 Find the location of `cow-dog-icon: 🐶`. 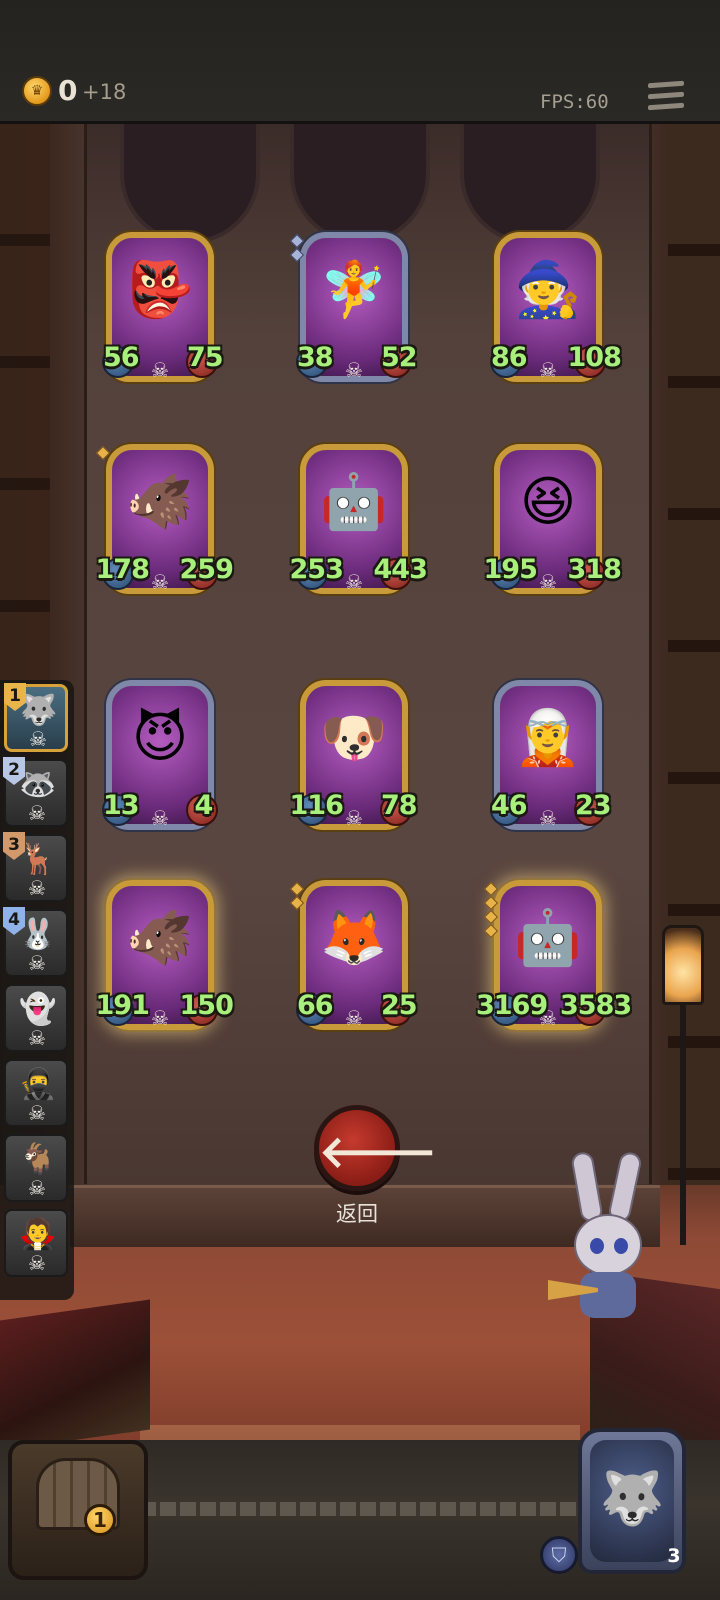

cow-dog-icon: 🐶 is located at coordinates (354, 737).